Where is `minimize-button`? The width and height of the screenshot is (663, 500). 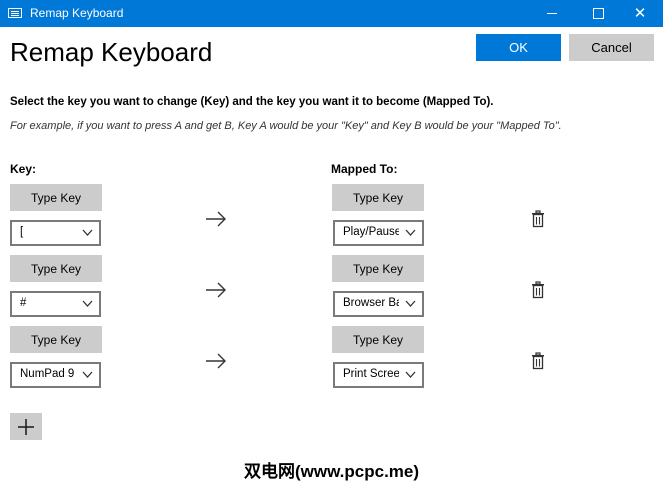 minimize-button is located at coordinates (552, 13).